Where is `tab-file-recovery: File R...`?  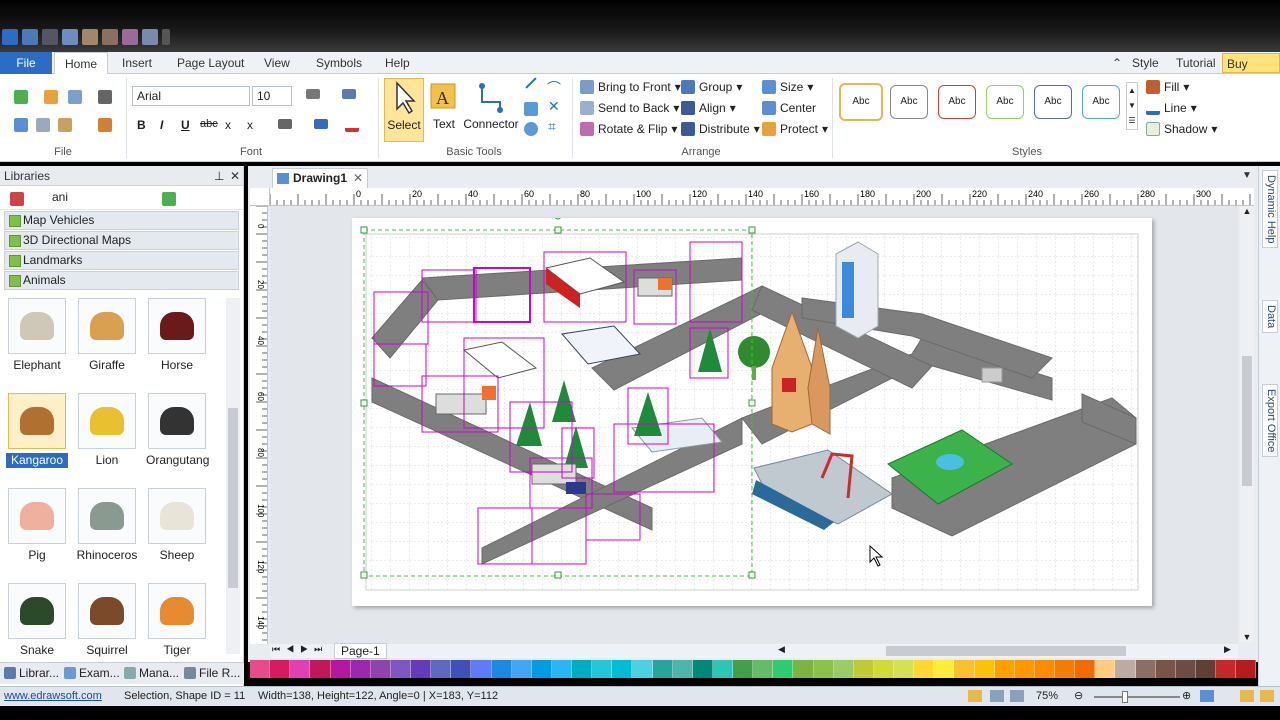
tab-file-recovery: File R... is located at coordinates (212, 673).